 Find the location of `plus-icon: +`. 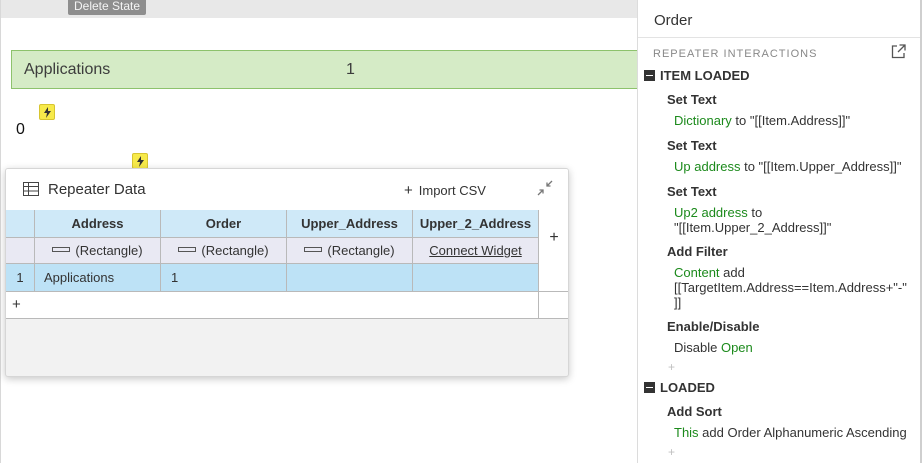

plus-icon: + is located at coordinates (408, 190).